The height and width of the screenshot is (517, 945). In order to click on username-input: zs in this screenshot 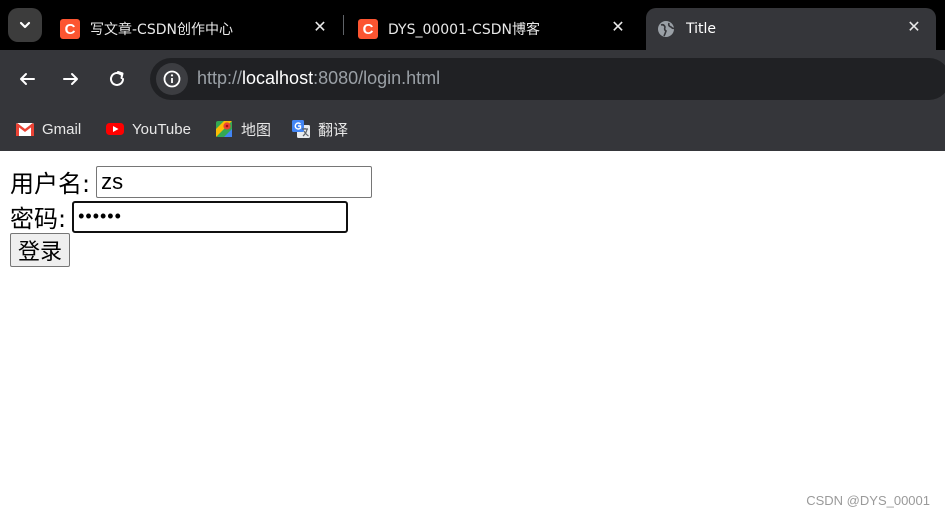, I will do `click(234, 181)`.